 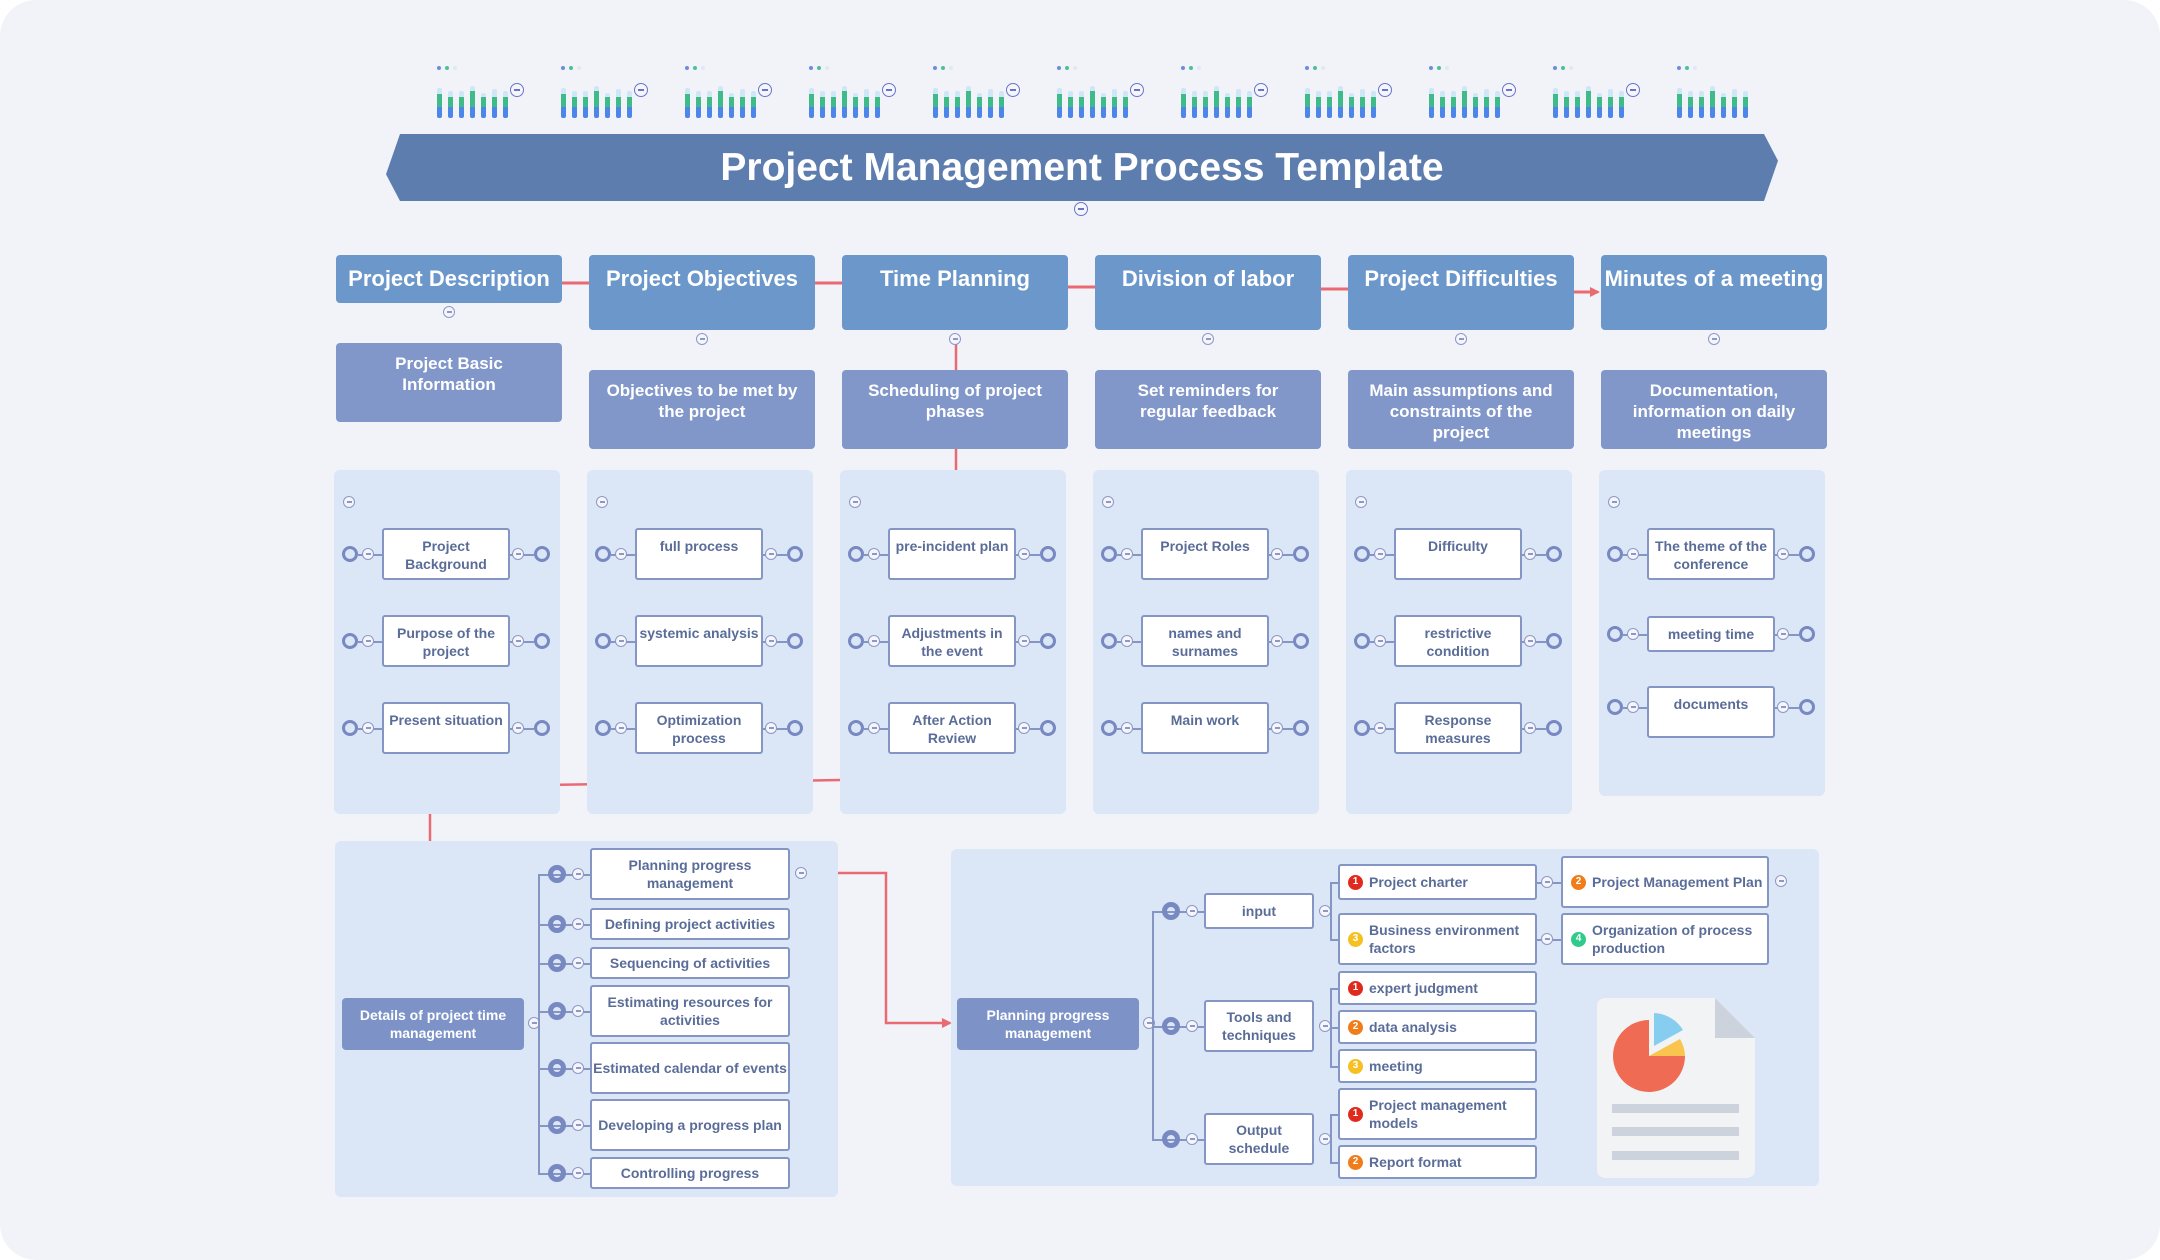 What do you see at coordinates (446, 728) in the screenshot?
I see `column-node: Present situation` at bounding box center [446, 728].